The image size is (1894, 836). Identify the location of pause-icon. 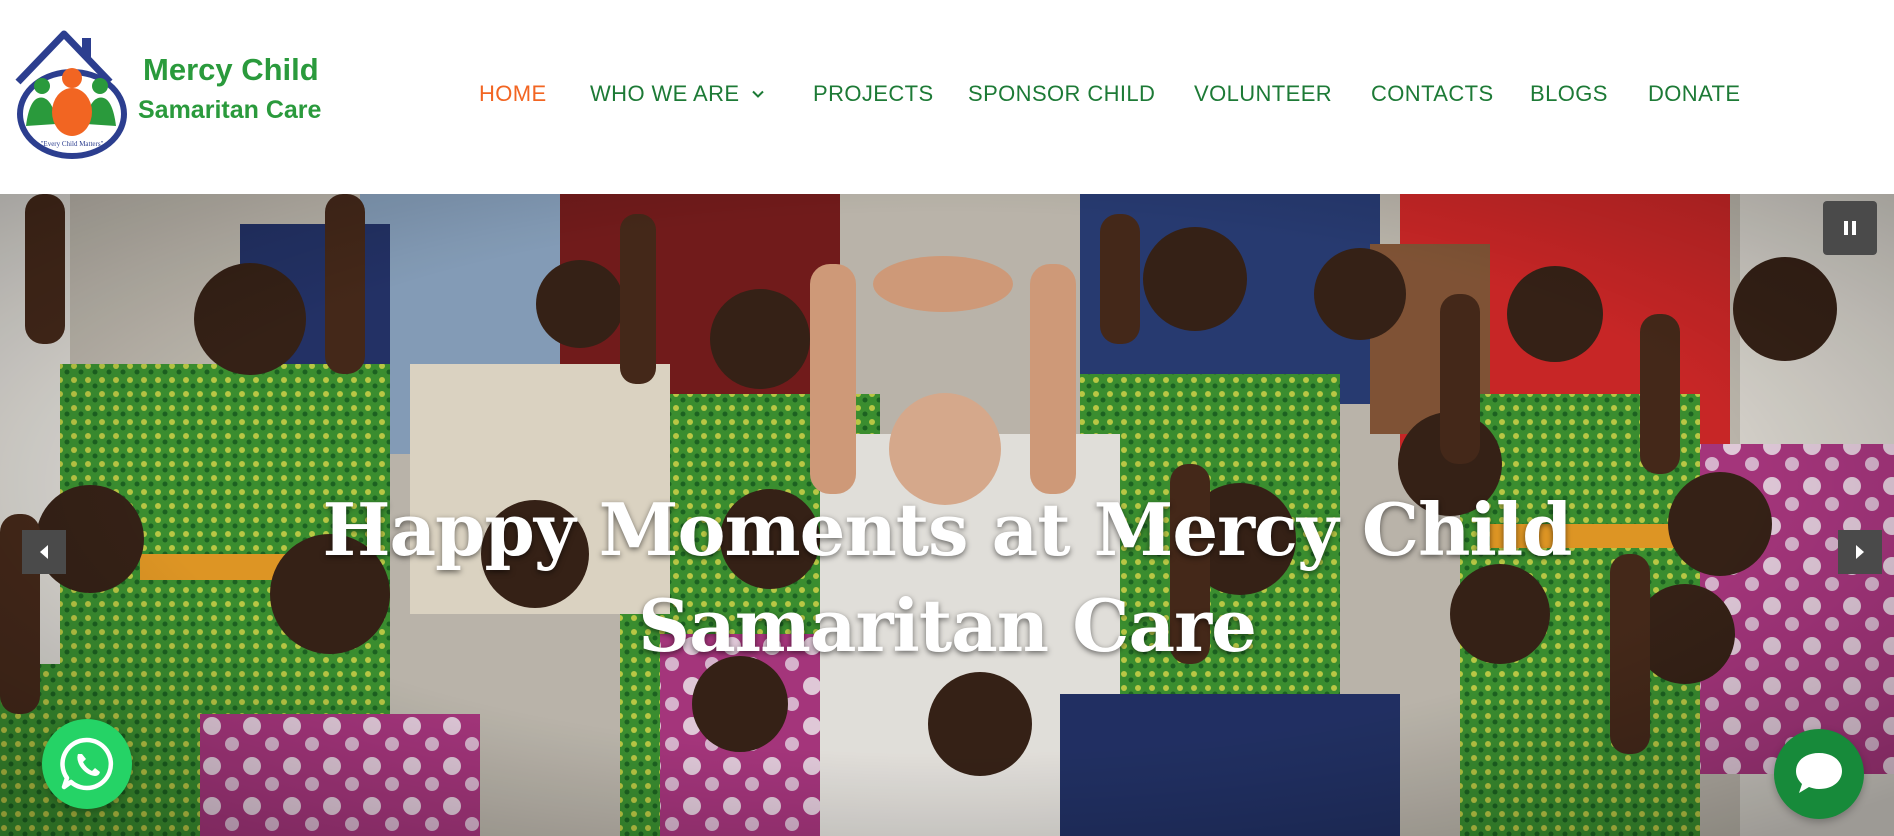
(1850, 228).